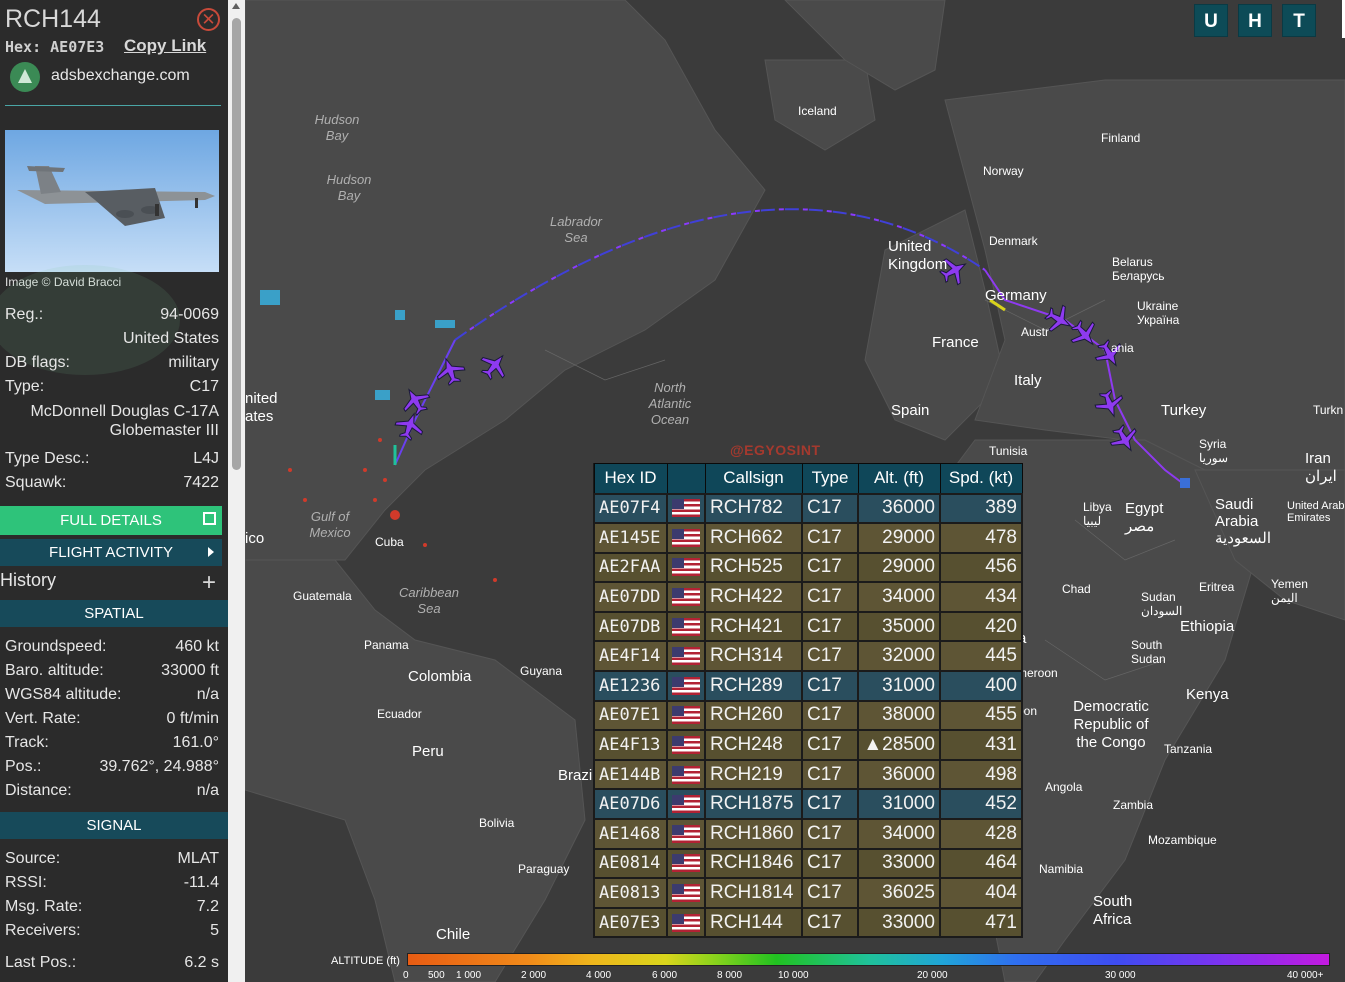  I want to click on table-row: AE07DD RCH422 C17 34000 434, so click(808, 597).